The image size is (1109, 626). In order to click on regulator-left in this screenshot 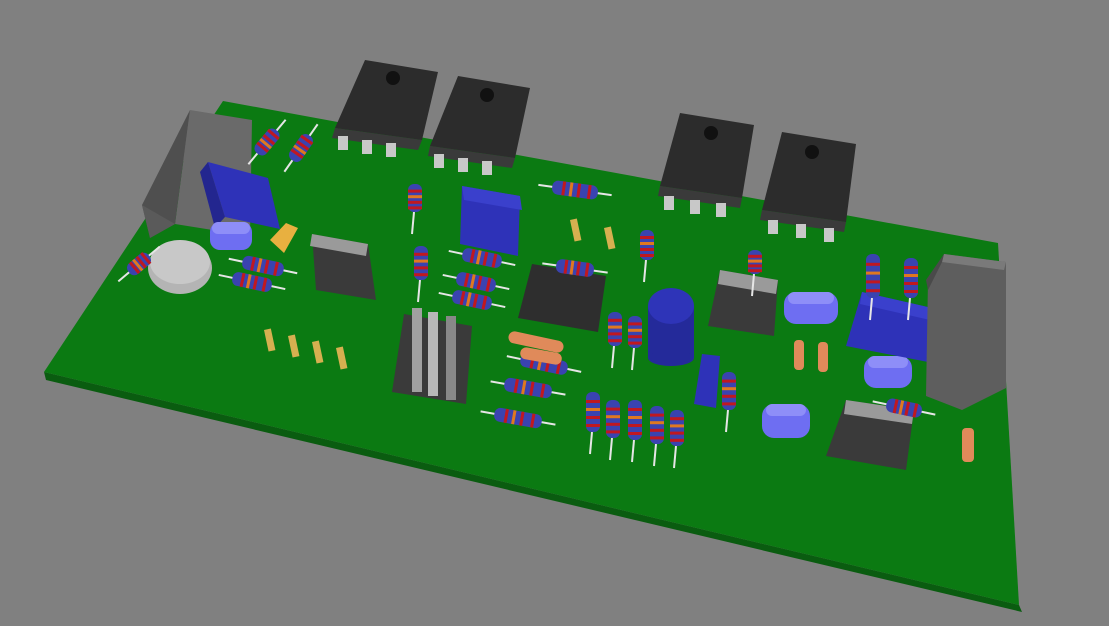, I will do `click(343, 267)`.